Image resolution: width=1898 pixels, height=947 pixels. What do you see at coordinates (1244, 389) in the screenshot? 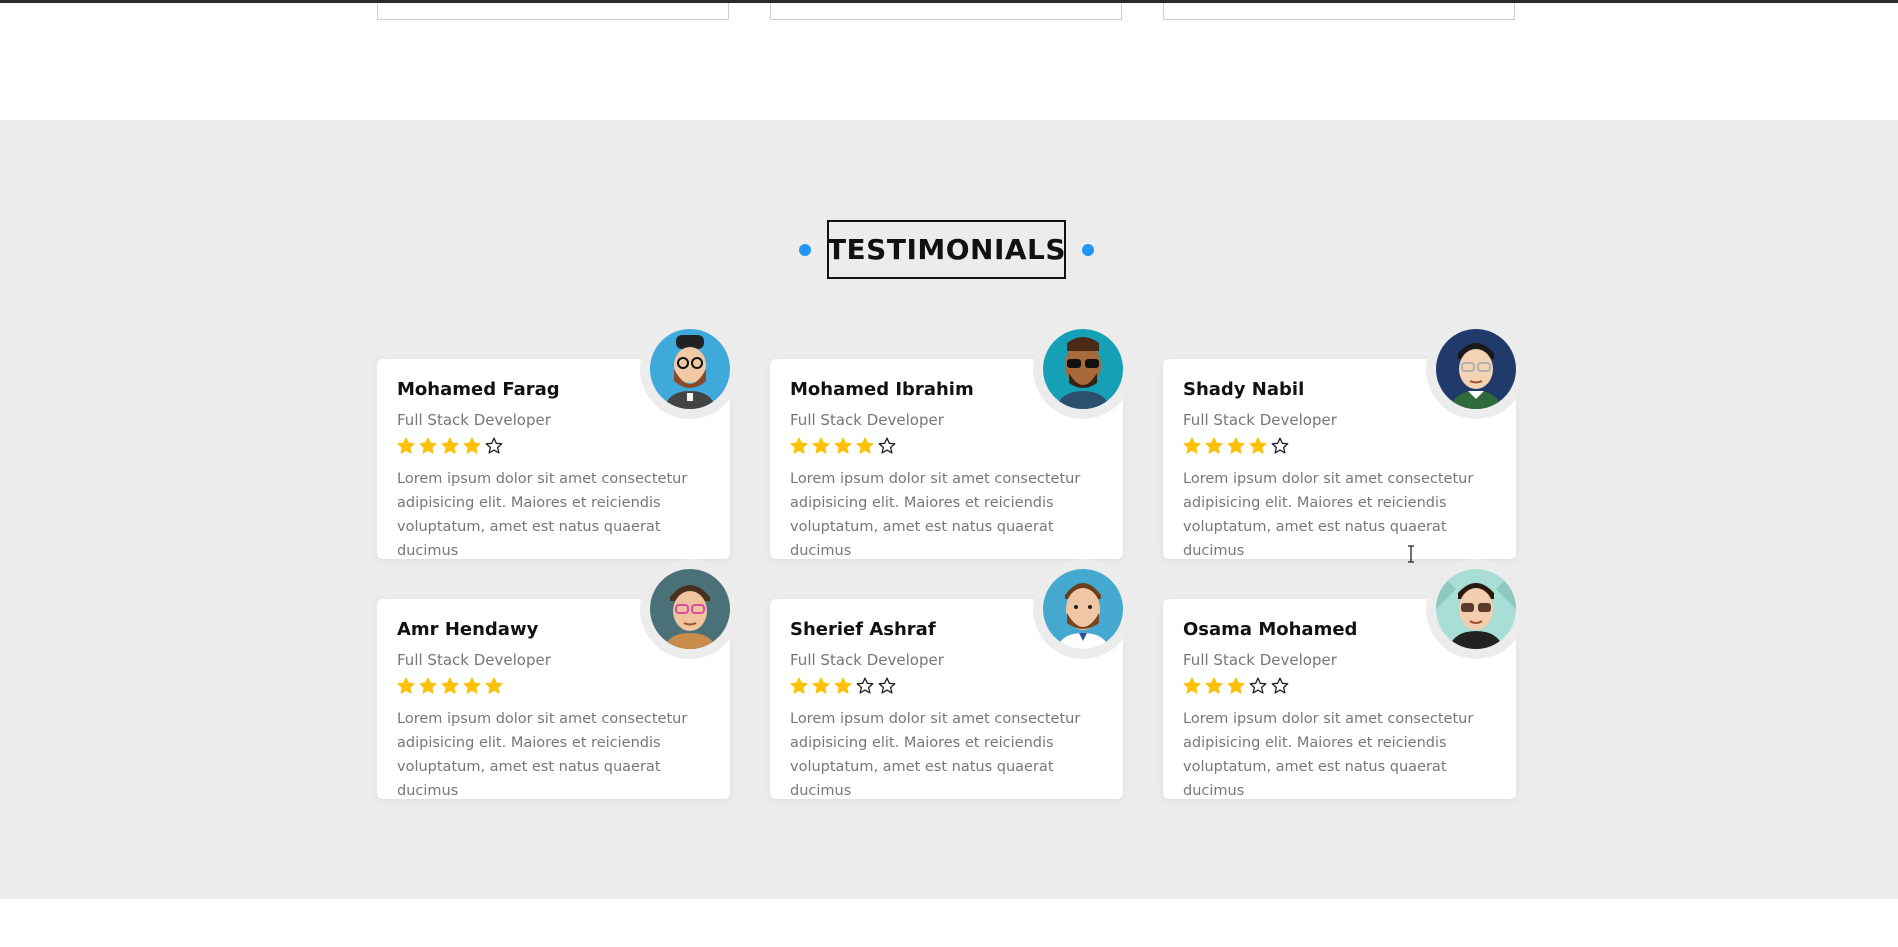
I see `testimonial-name: Shady Nabil` at bounding box center [1244, 389].